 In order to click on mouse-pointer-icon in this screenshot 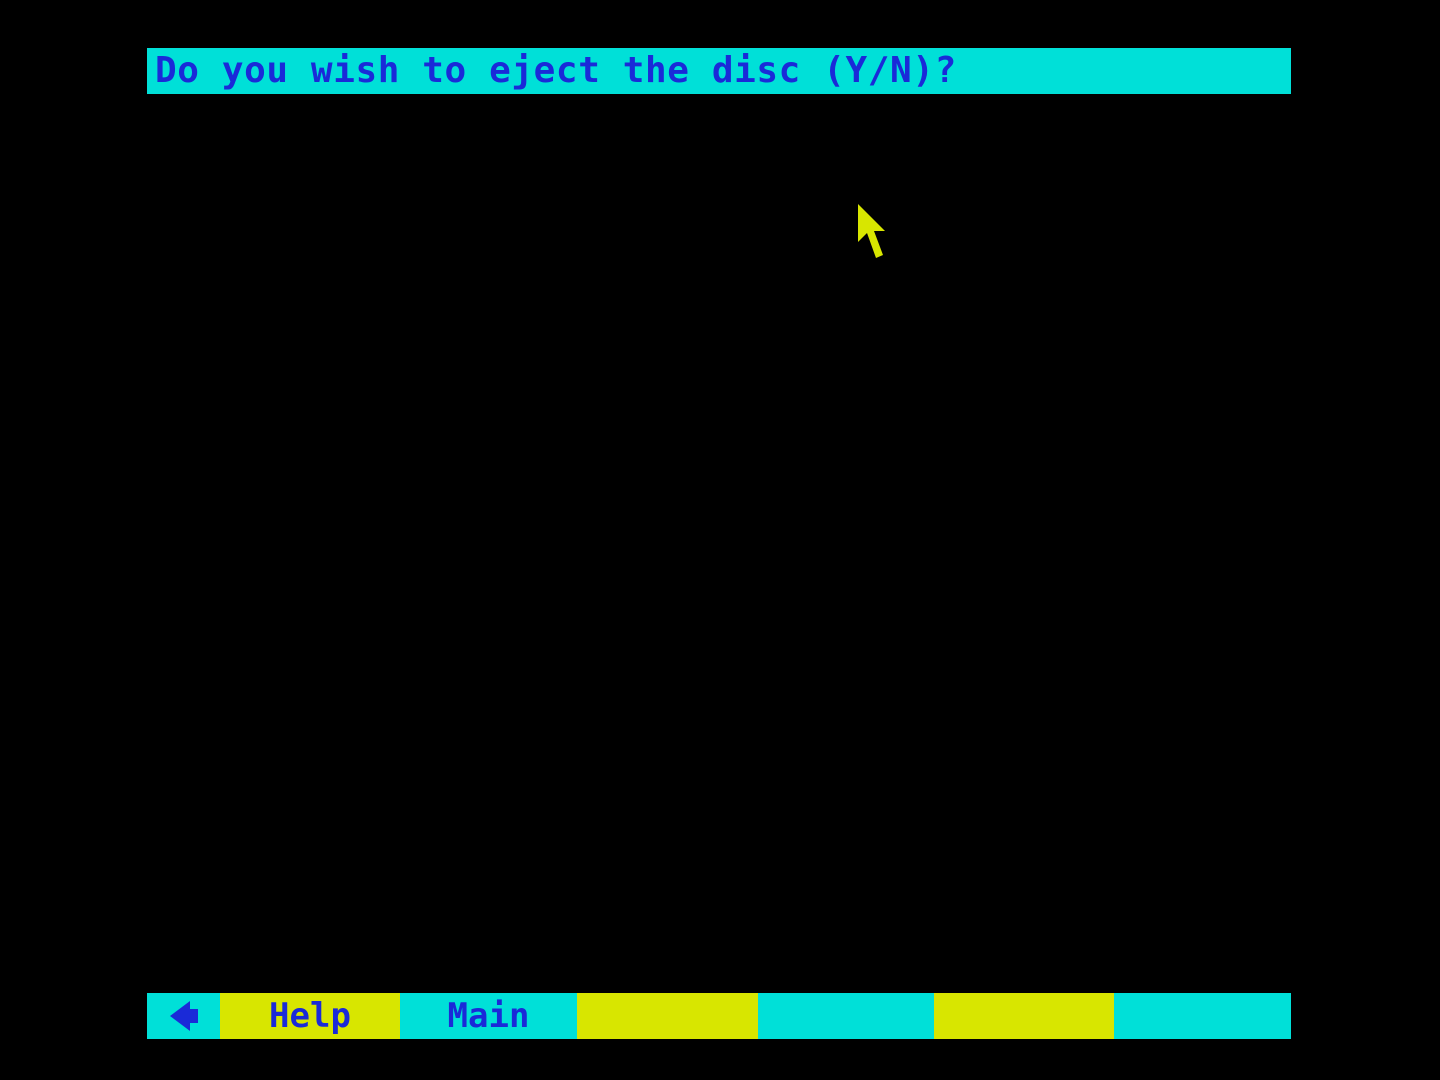, I will do `click(871, 231)`.